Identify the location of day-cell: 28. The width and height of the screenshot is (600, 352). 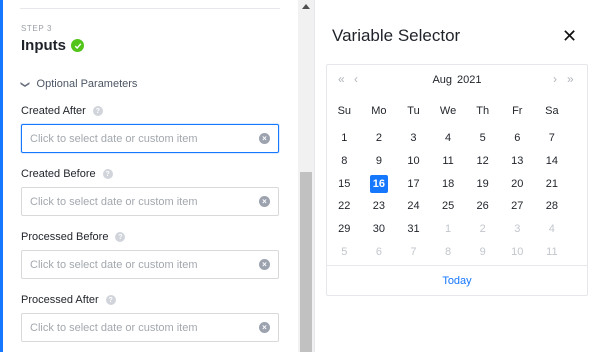
(552, 206).